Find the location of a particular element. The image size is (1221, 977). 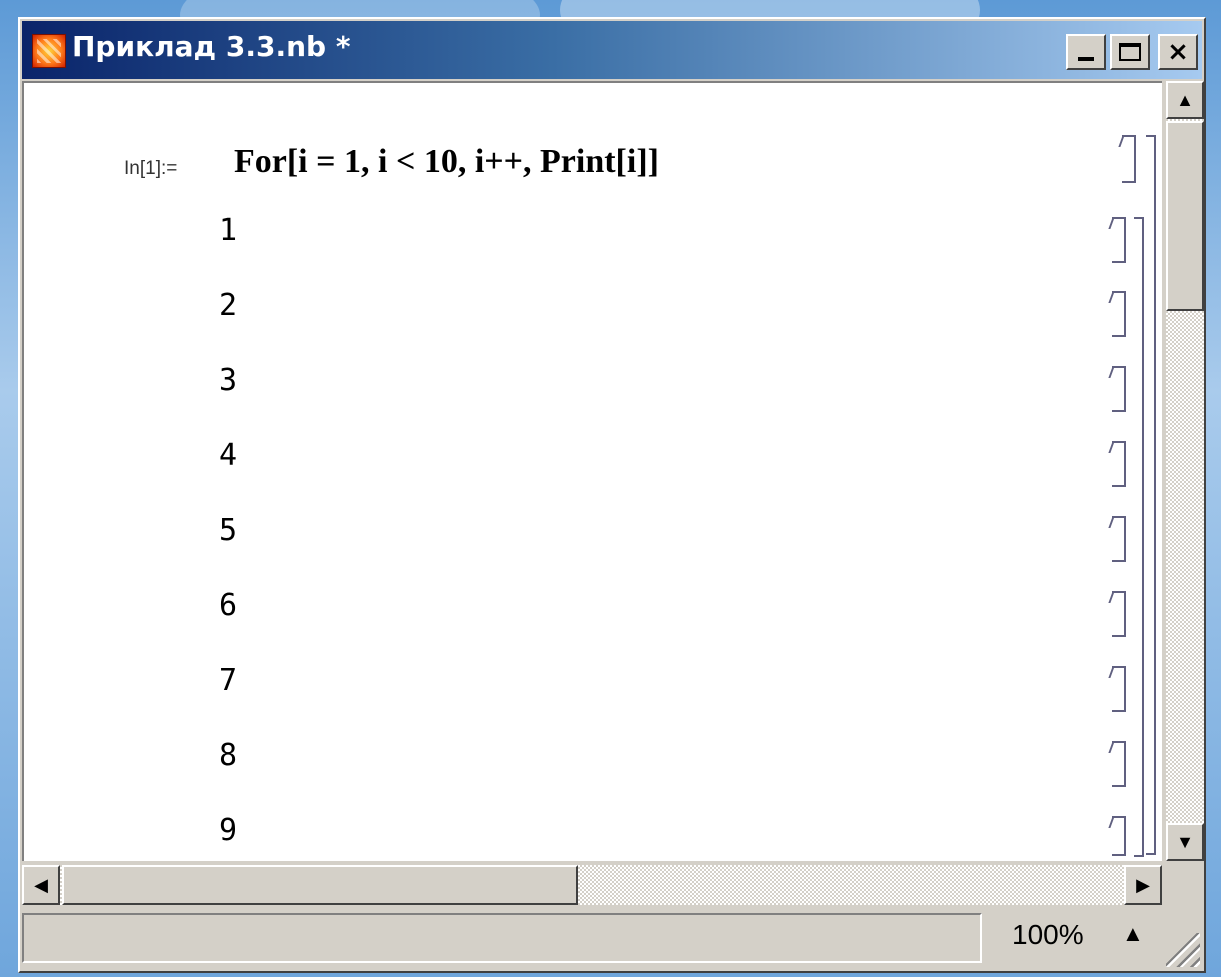

scroll-down-icon: ▼ is located at coordinates (1185, 841).